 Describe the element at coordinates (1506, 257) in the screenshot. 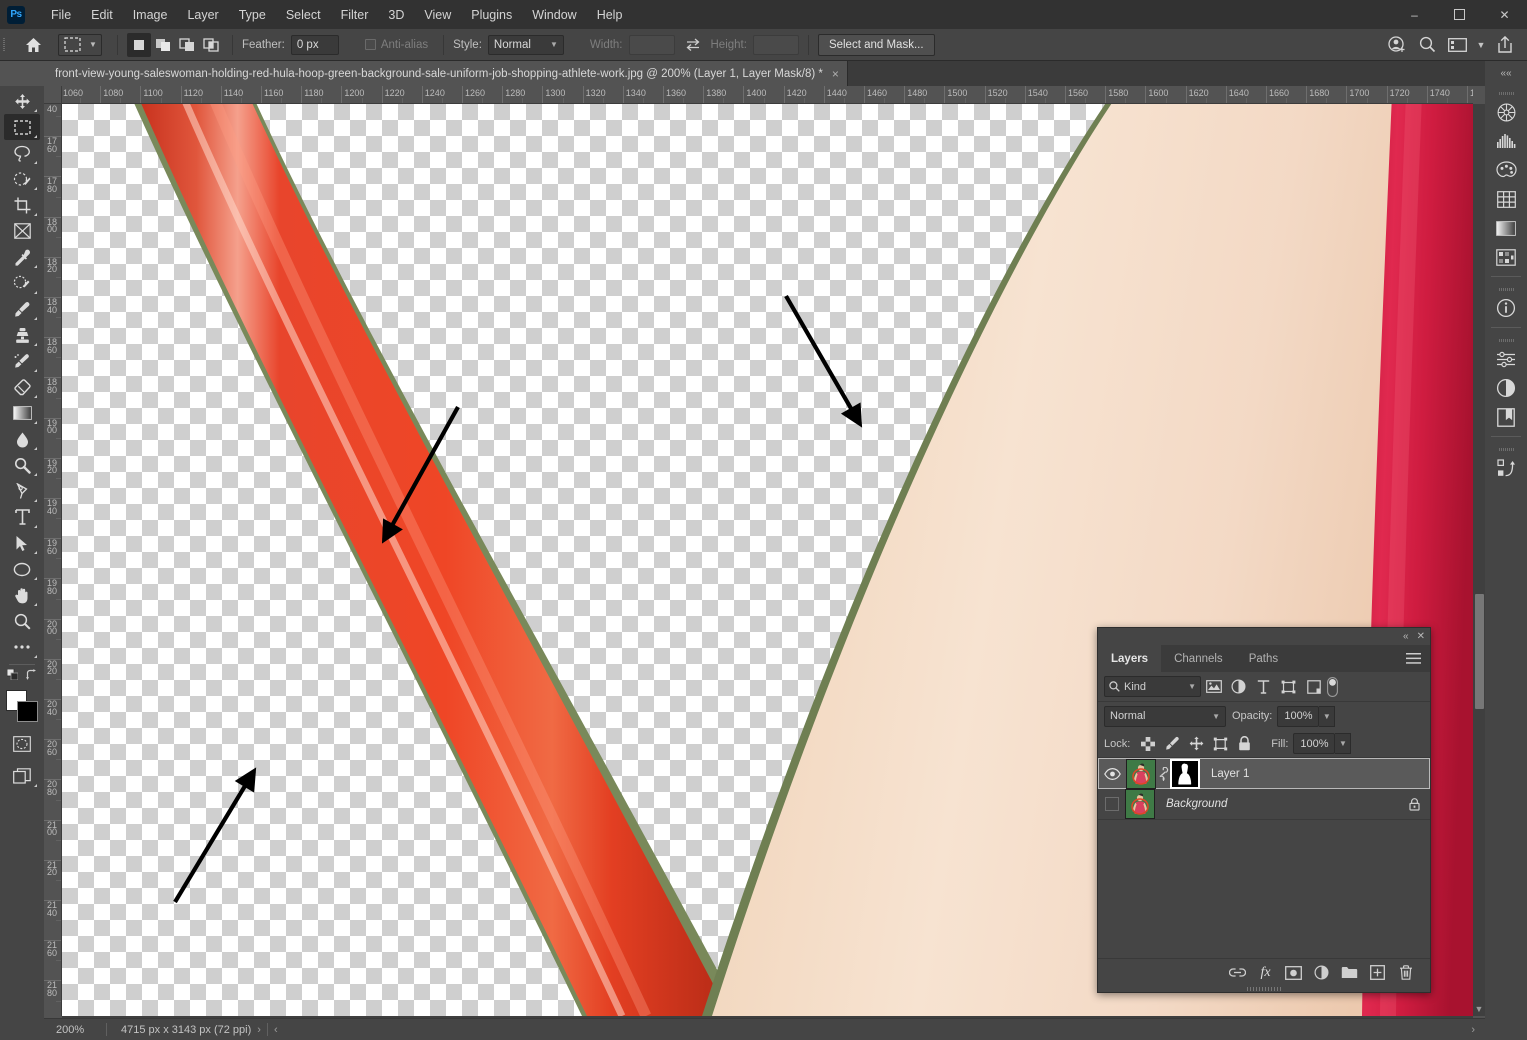

I see `styles-icon` at that location.